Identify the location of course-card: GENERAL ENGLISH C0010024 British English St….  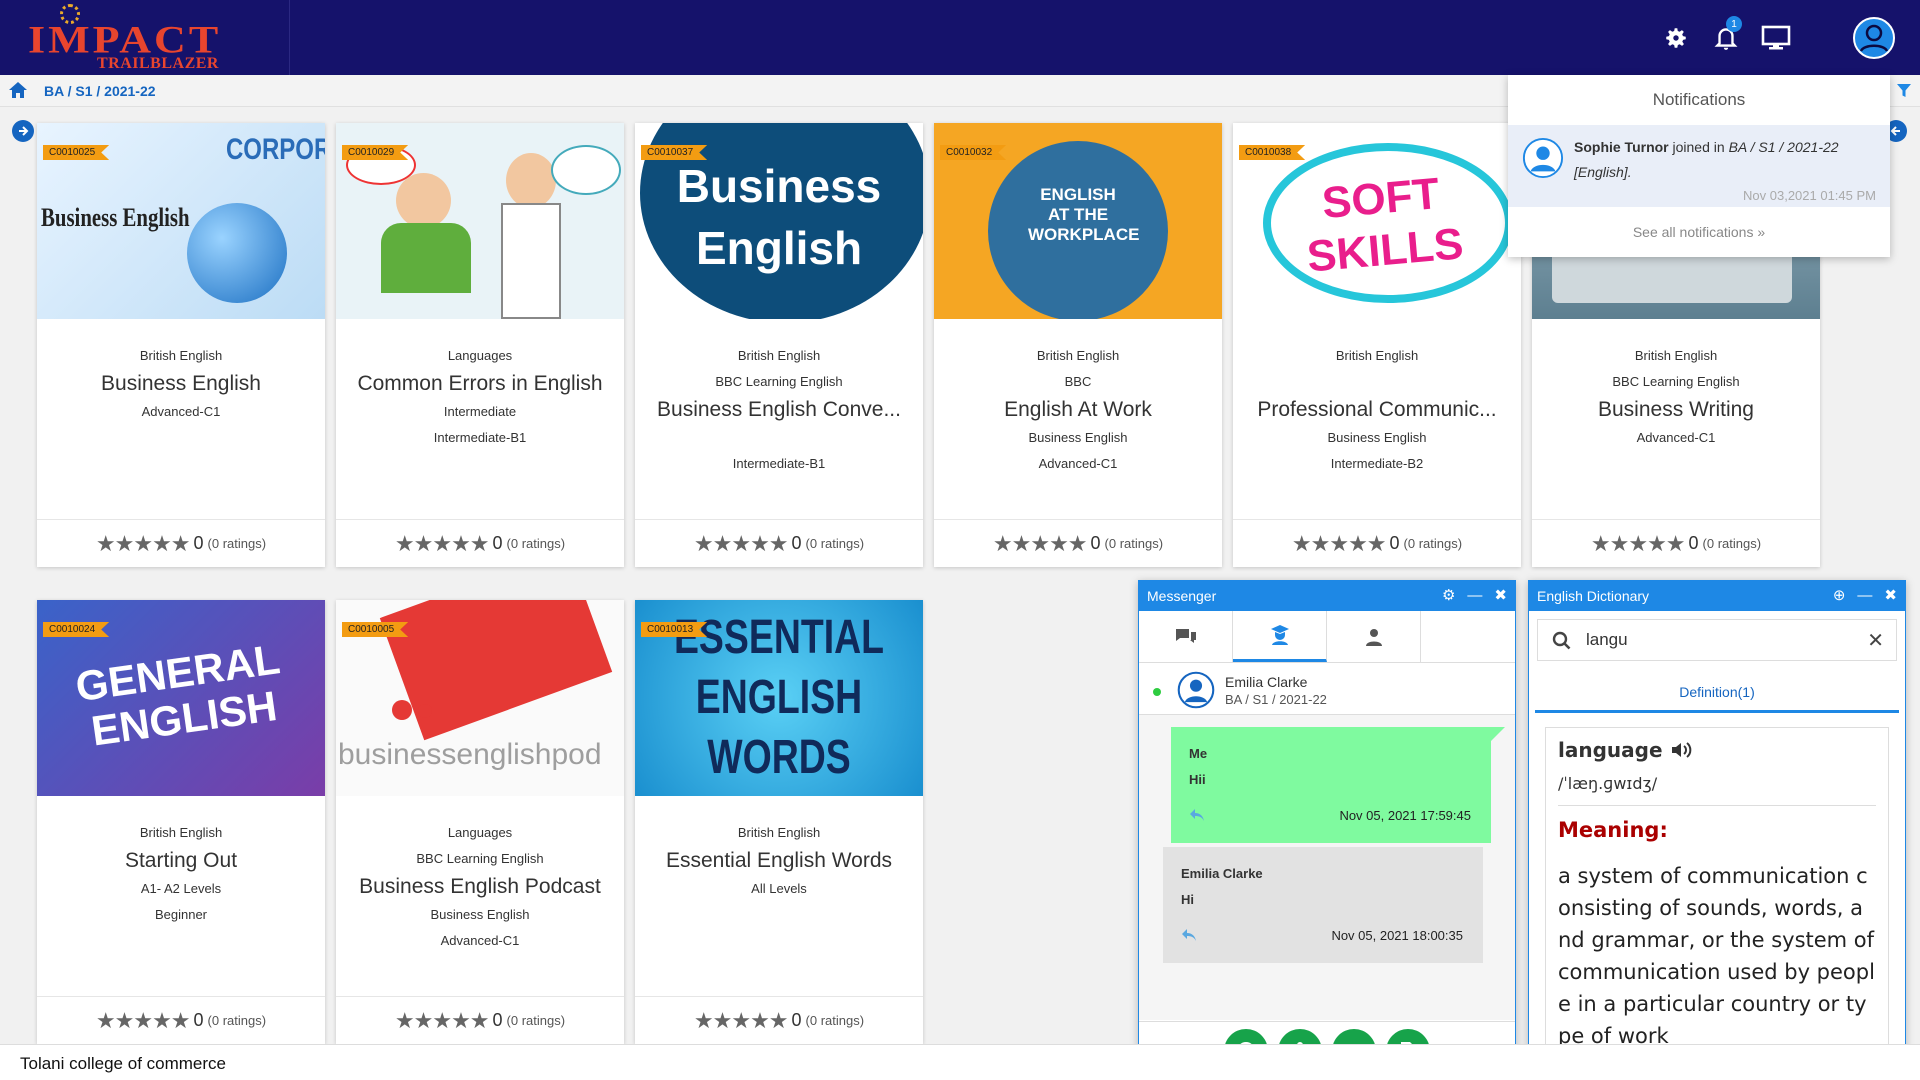
(181, 822).